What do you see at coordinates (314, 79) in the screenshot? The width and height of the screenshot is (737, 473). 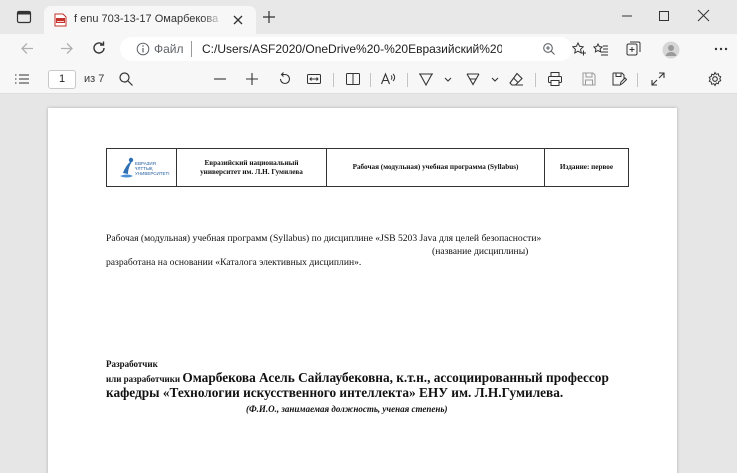 I see `fit-to-width-icon` at bounding box center [314, 79].